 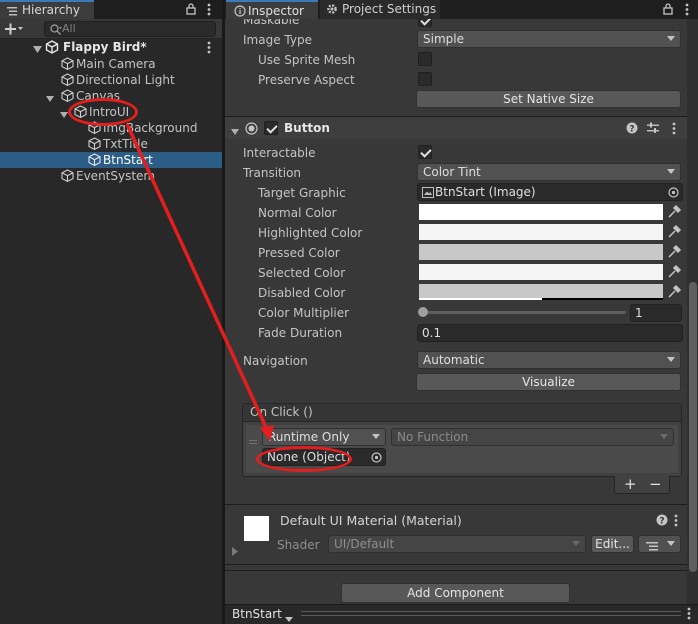 I want to click on normal-color-label: Normal Color, so click(x=297, y=213).